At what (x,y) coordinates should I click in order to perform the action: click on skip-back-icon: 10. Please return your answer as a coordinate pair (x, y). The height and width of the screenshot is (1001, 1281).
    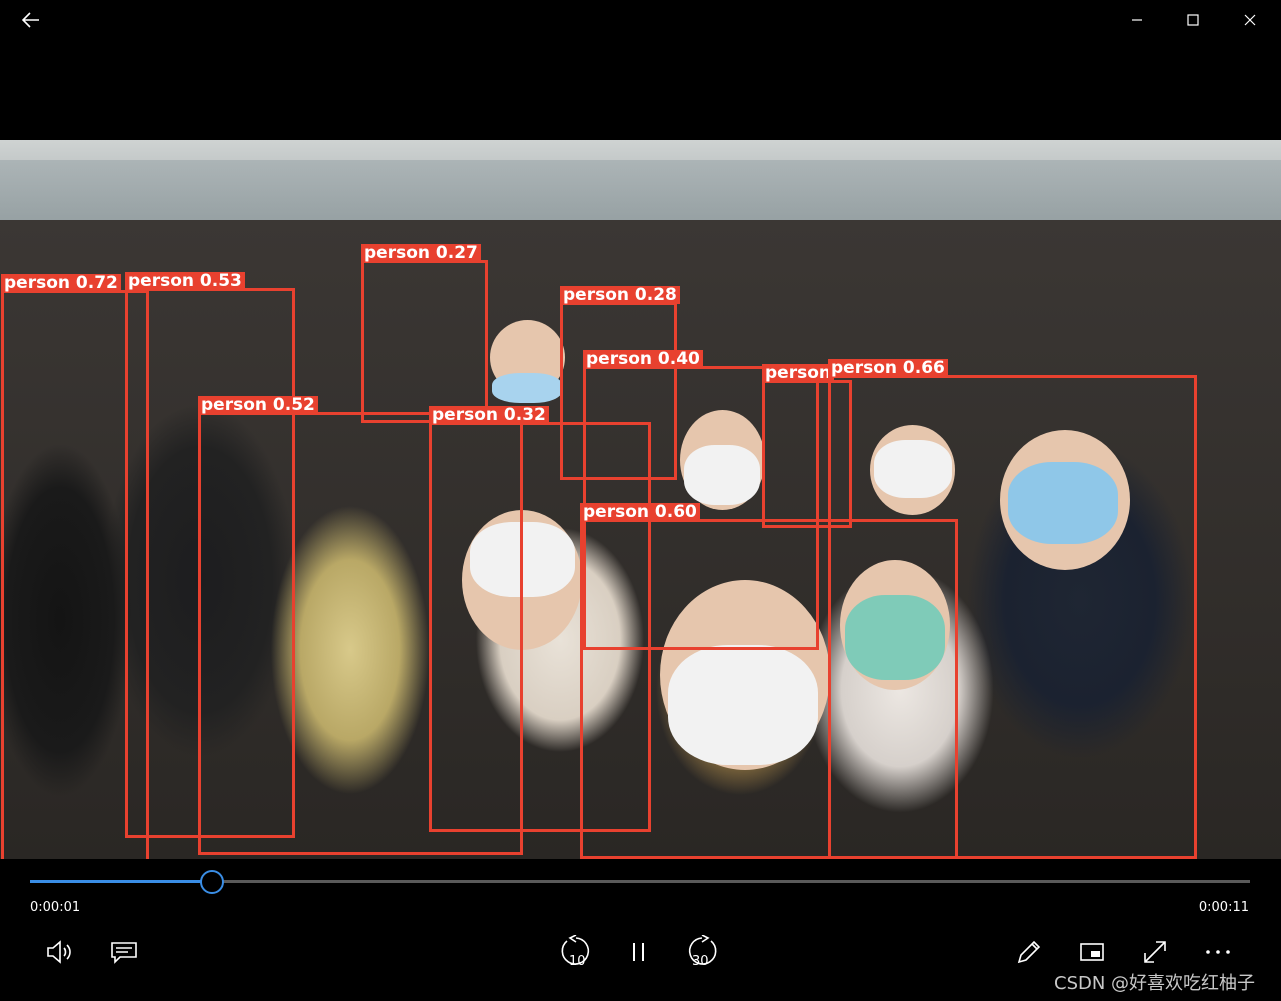
    Looking at the image, I should click on (575, 952).